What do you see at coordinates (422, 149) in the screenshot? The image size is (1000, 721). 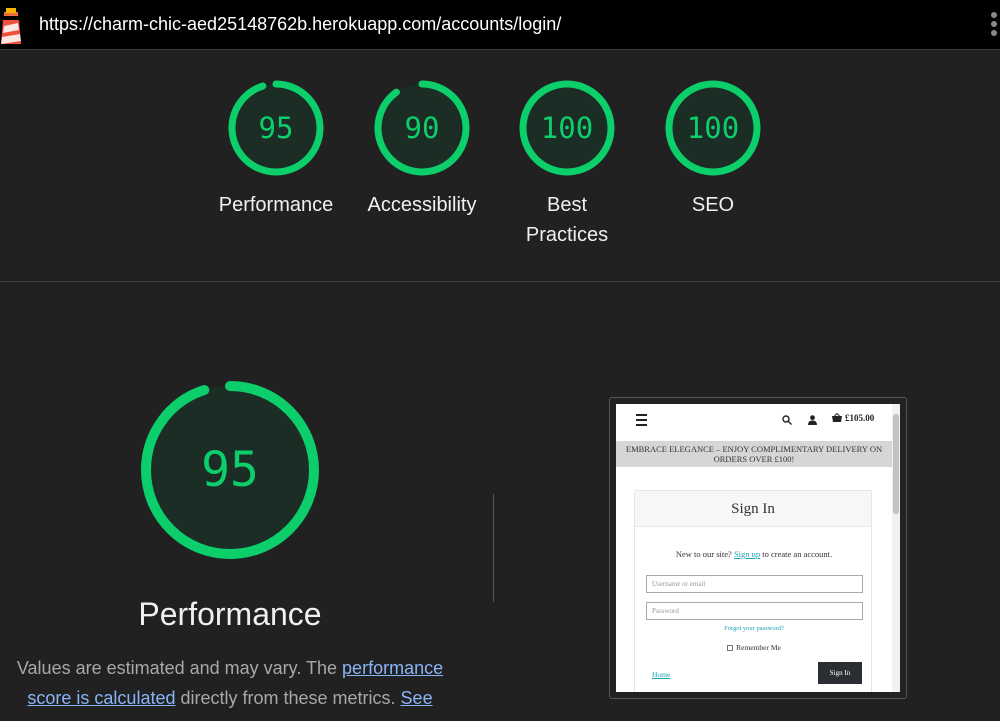 I see `gauge-accessibility: 90 Accessibility` at bounding box center [422, 149].